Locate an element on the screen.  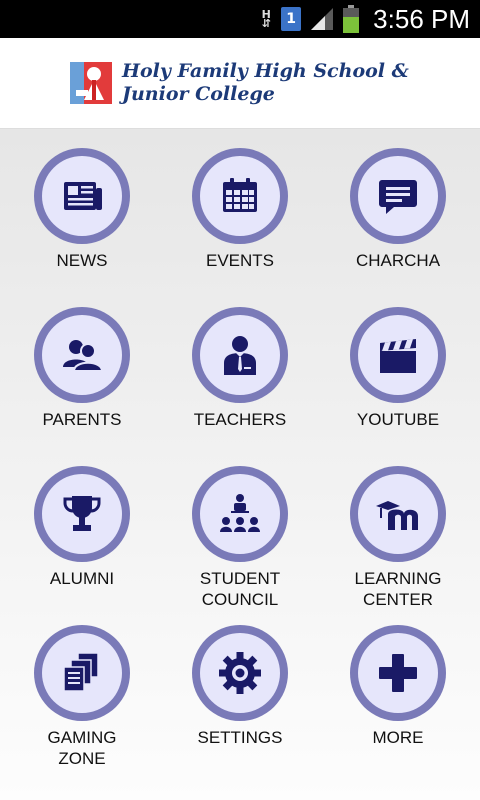
plus-icon is located at coordinates (398, 673).